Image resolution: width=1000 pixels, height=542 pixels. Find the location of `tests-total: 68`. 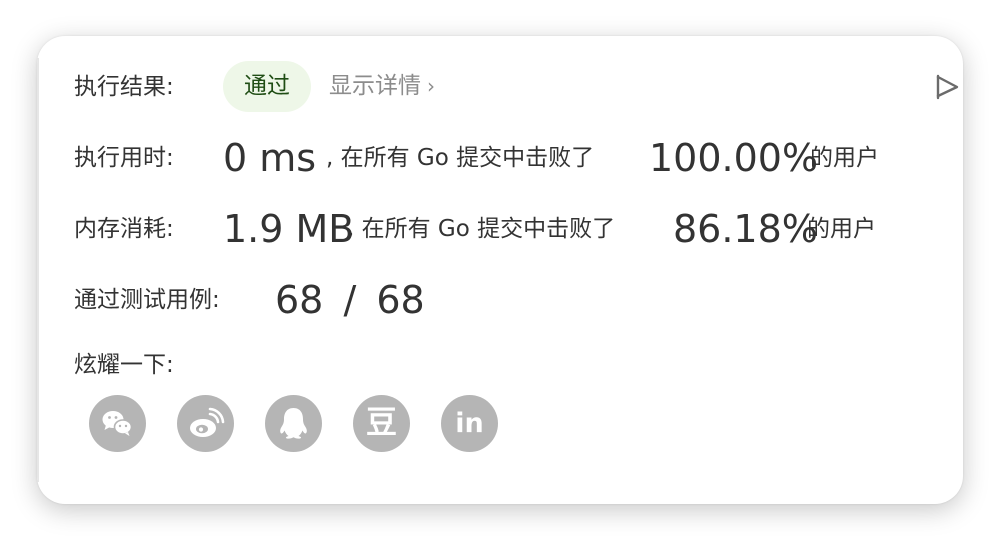

tests-total: 68 is located at coordinates (400, 300).